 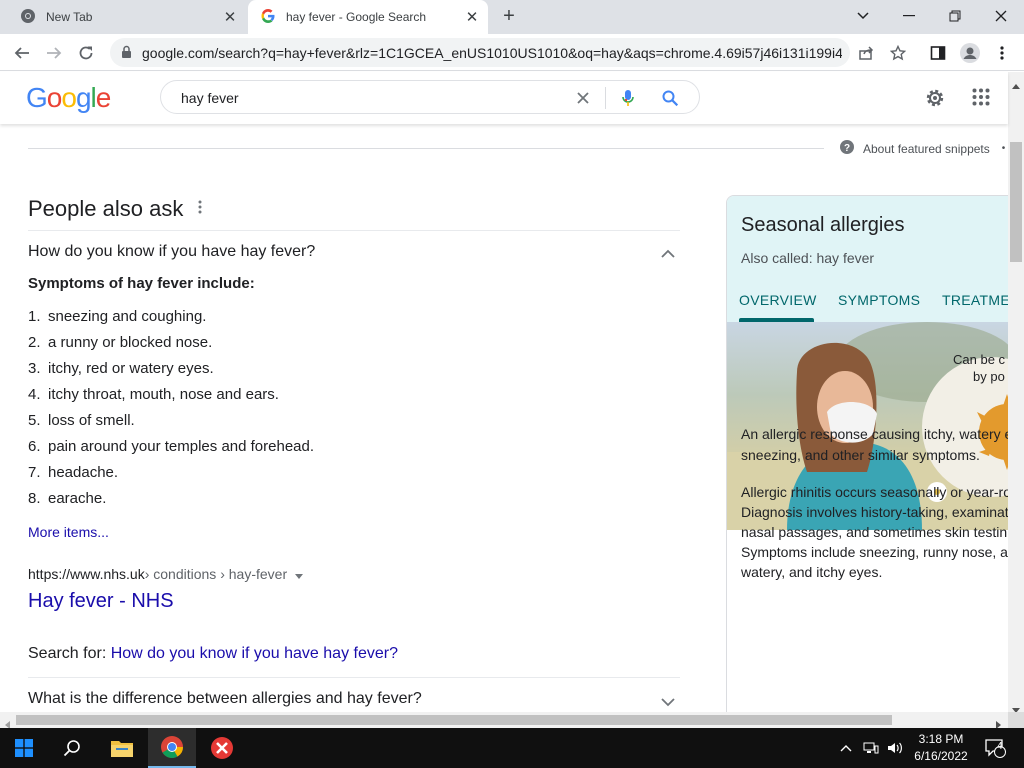 What do you see at coordinates (73, 472) in the screenshot?
I see `list-item: 7. headache.` at bounding box center [73, 472].